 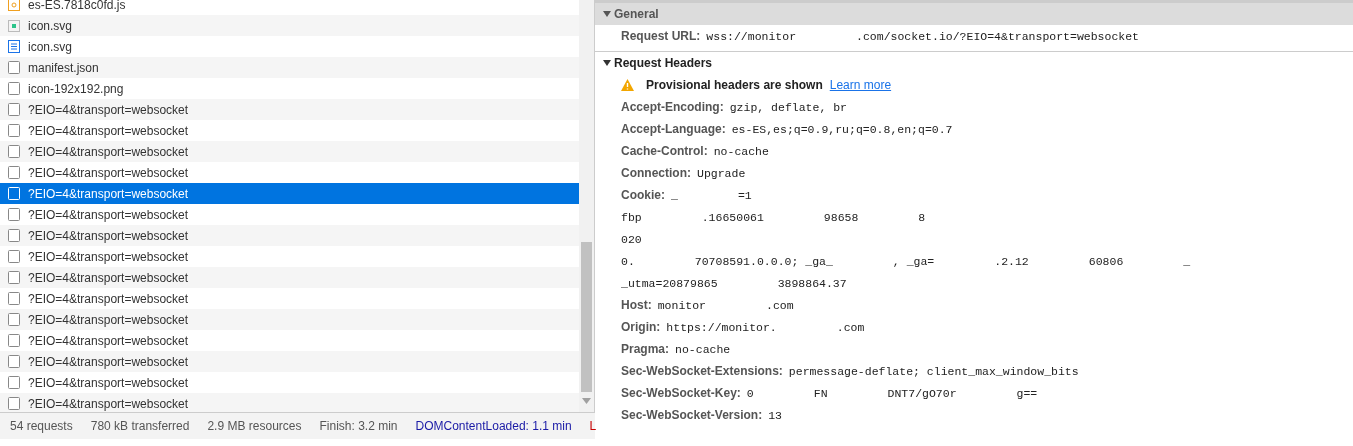 What do you see at coordinates (721, 173) in the screenshot?
I see `header-value: Upgrade` at bounding box center [721, 173].